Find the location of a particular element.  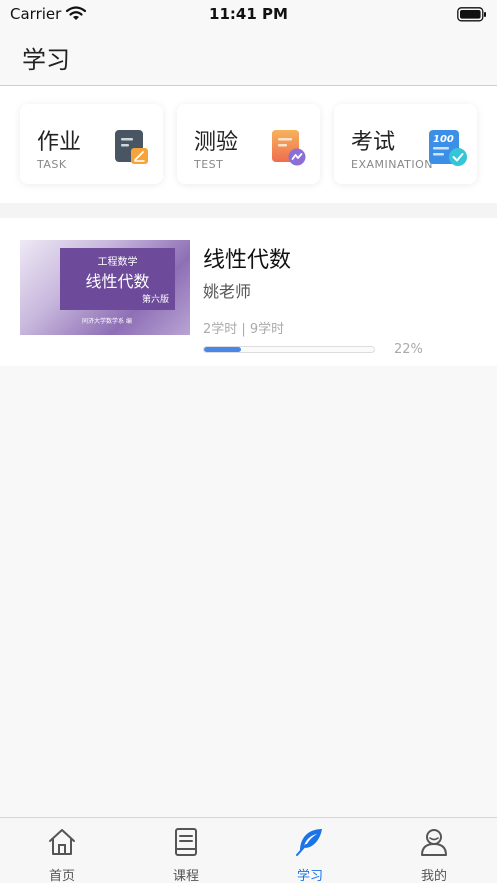

exam-icon: 100 is located at coordinates (448, 148).